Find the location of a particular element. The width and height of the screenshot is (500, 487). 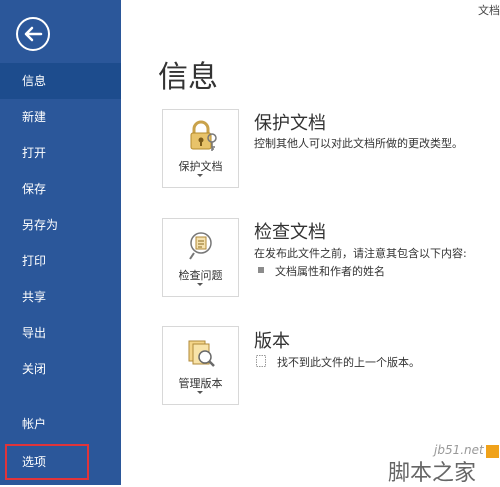

watermark-brand: 脚本之家 is located at coordinates (432, 473).